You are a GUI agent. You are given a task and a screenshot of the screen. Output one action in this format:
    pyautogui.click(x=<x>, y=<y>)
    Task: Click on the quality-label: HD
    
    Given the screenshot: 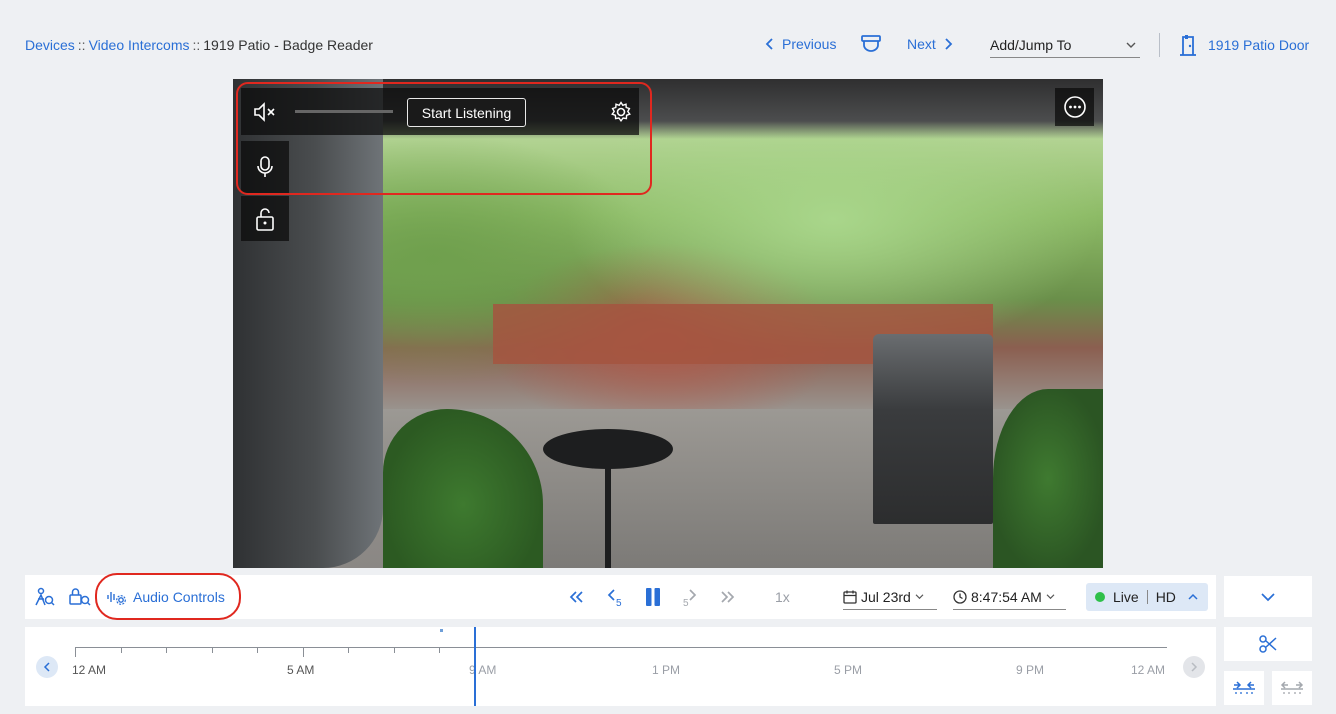 What is the action you would take?
    pyautogui.click(x=1165, y=597)
    